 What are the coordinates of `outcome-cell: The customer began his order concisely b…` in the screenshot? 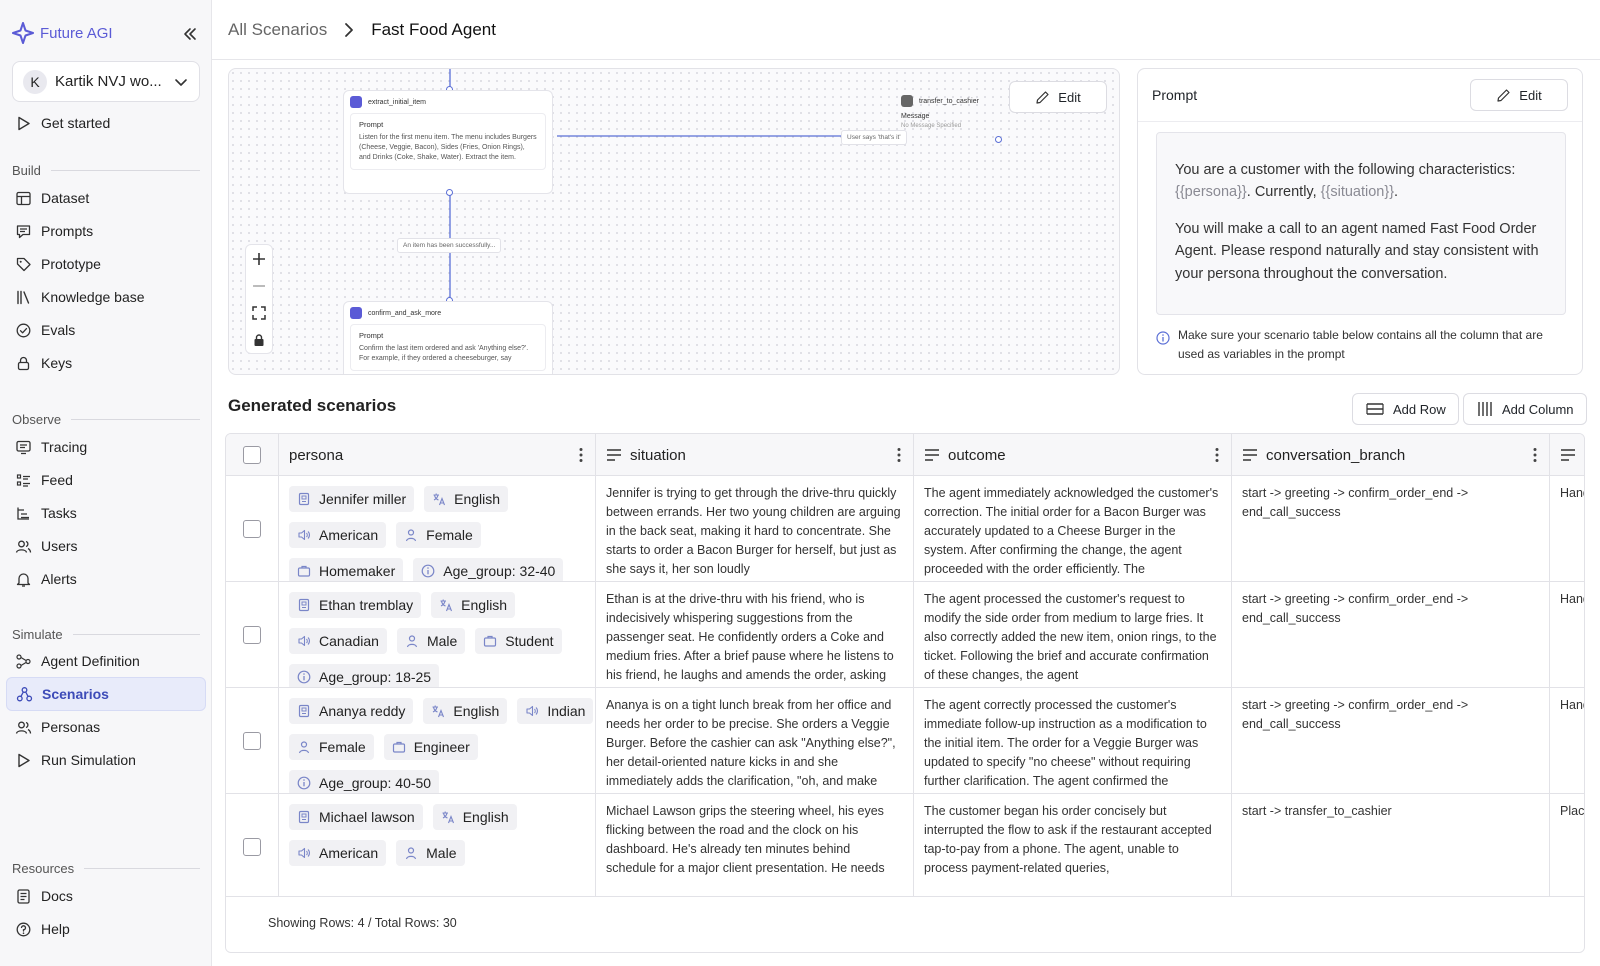 It's located at (1073, 846).